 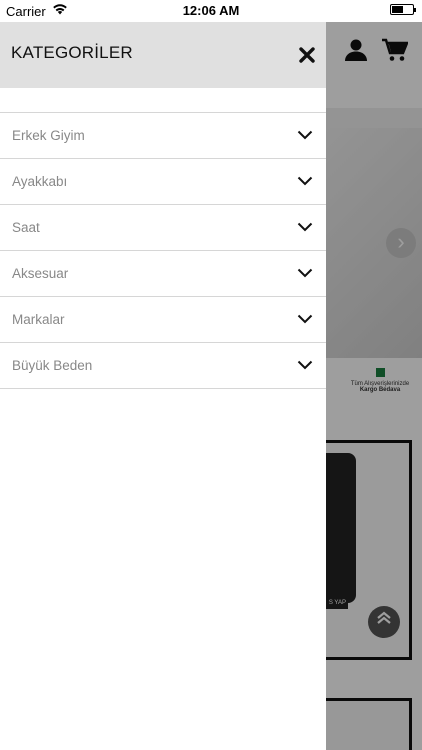 What do you see at coordinates (163, 320) in the screenshot?
I see `category-item-markalar: Markalar` at bounding box center [163, 320].